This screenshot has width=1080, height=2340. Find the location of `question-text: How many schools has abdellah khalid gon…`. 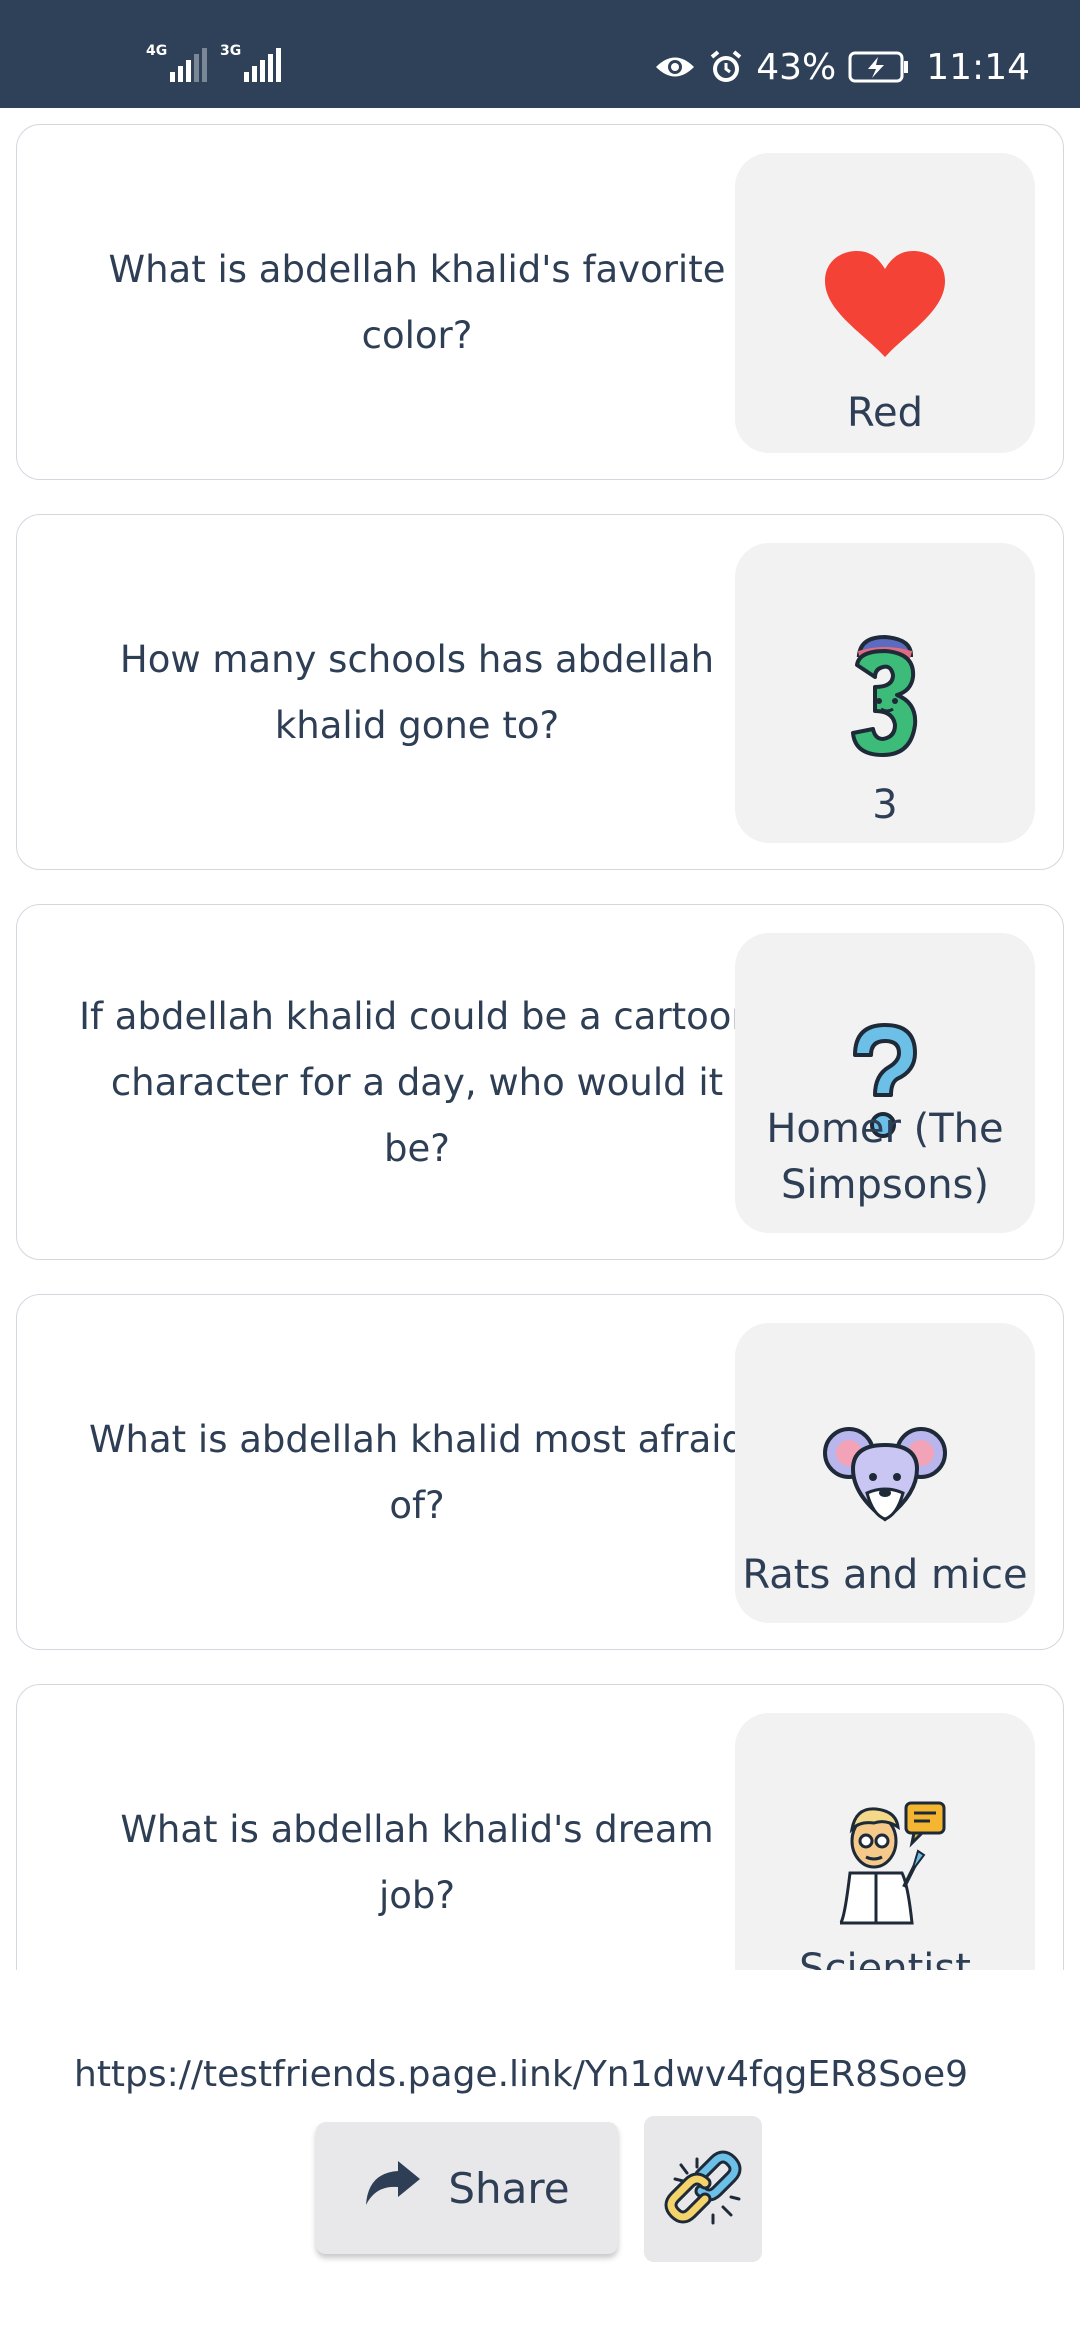

question-text: How many schools has abdellah khalid gon… is located at coordinates (417, 692).